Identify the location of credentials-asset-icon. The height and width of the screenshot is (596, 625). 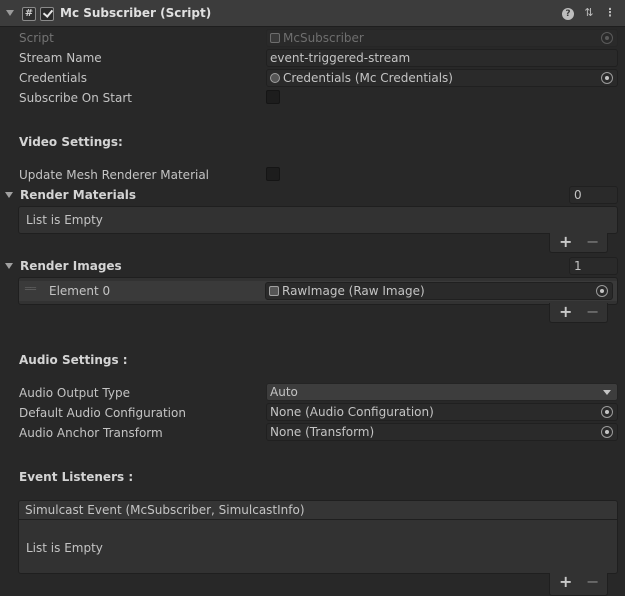
(275, 78).